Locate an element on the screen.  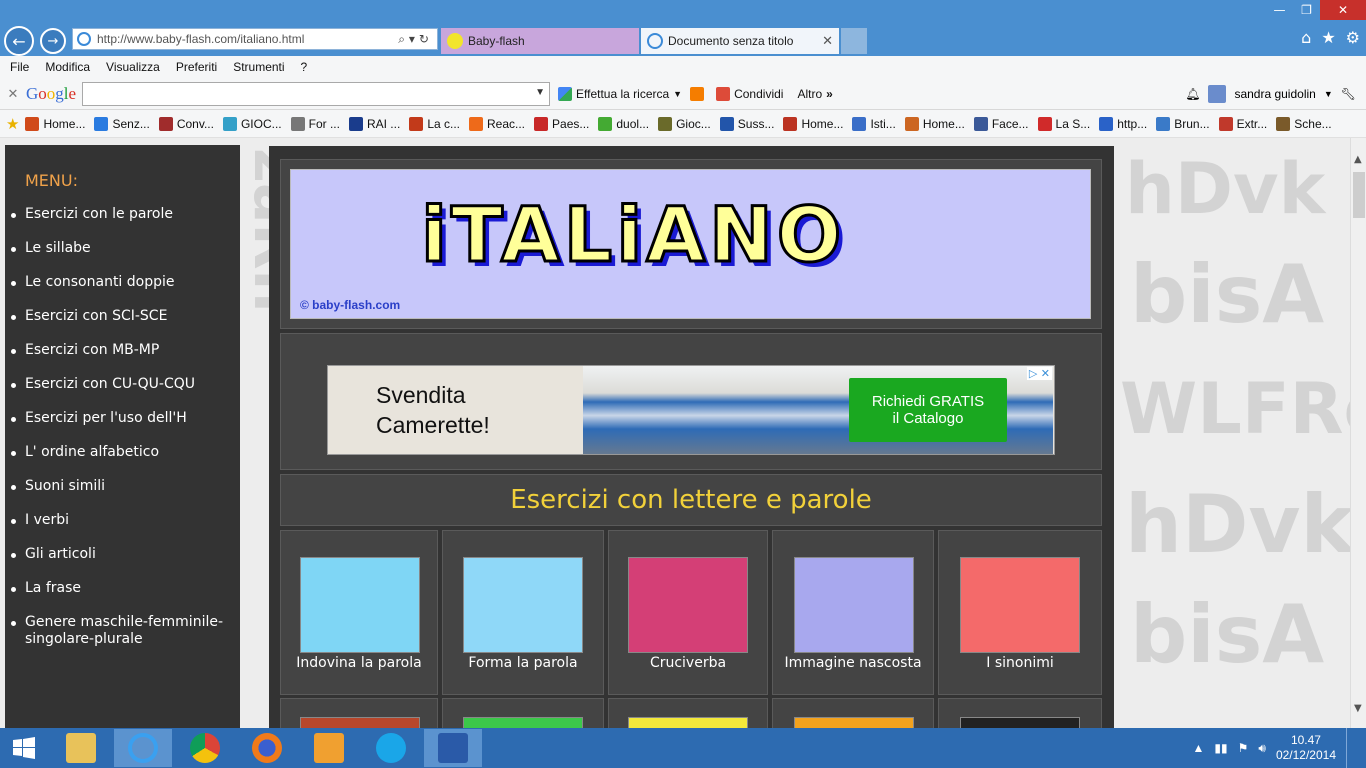
gear-icon: ⚙ is located at coordinates (1353, 37).